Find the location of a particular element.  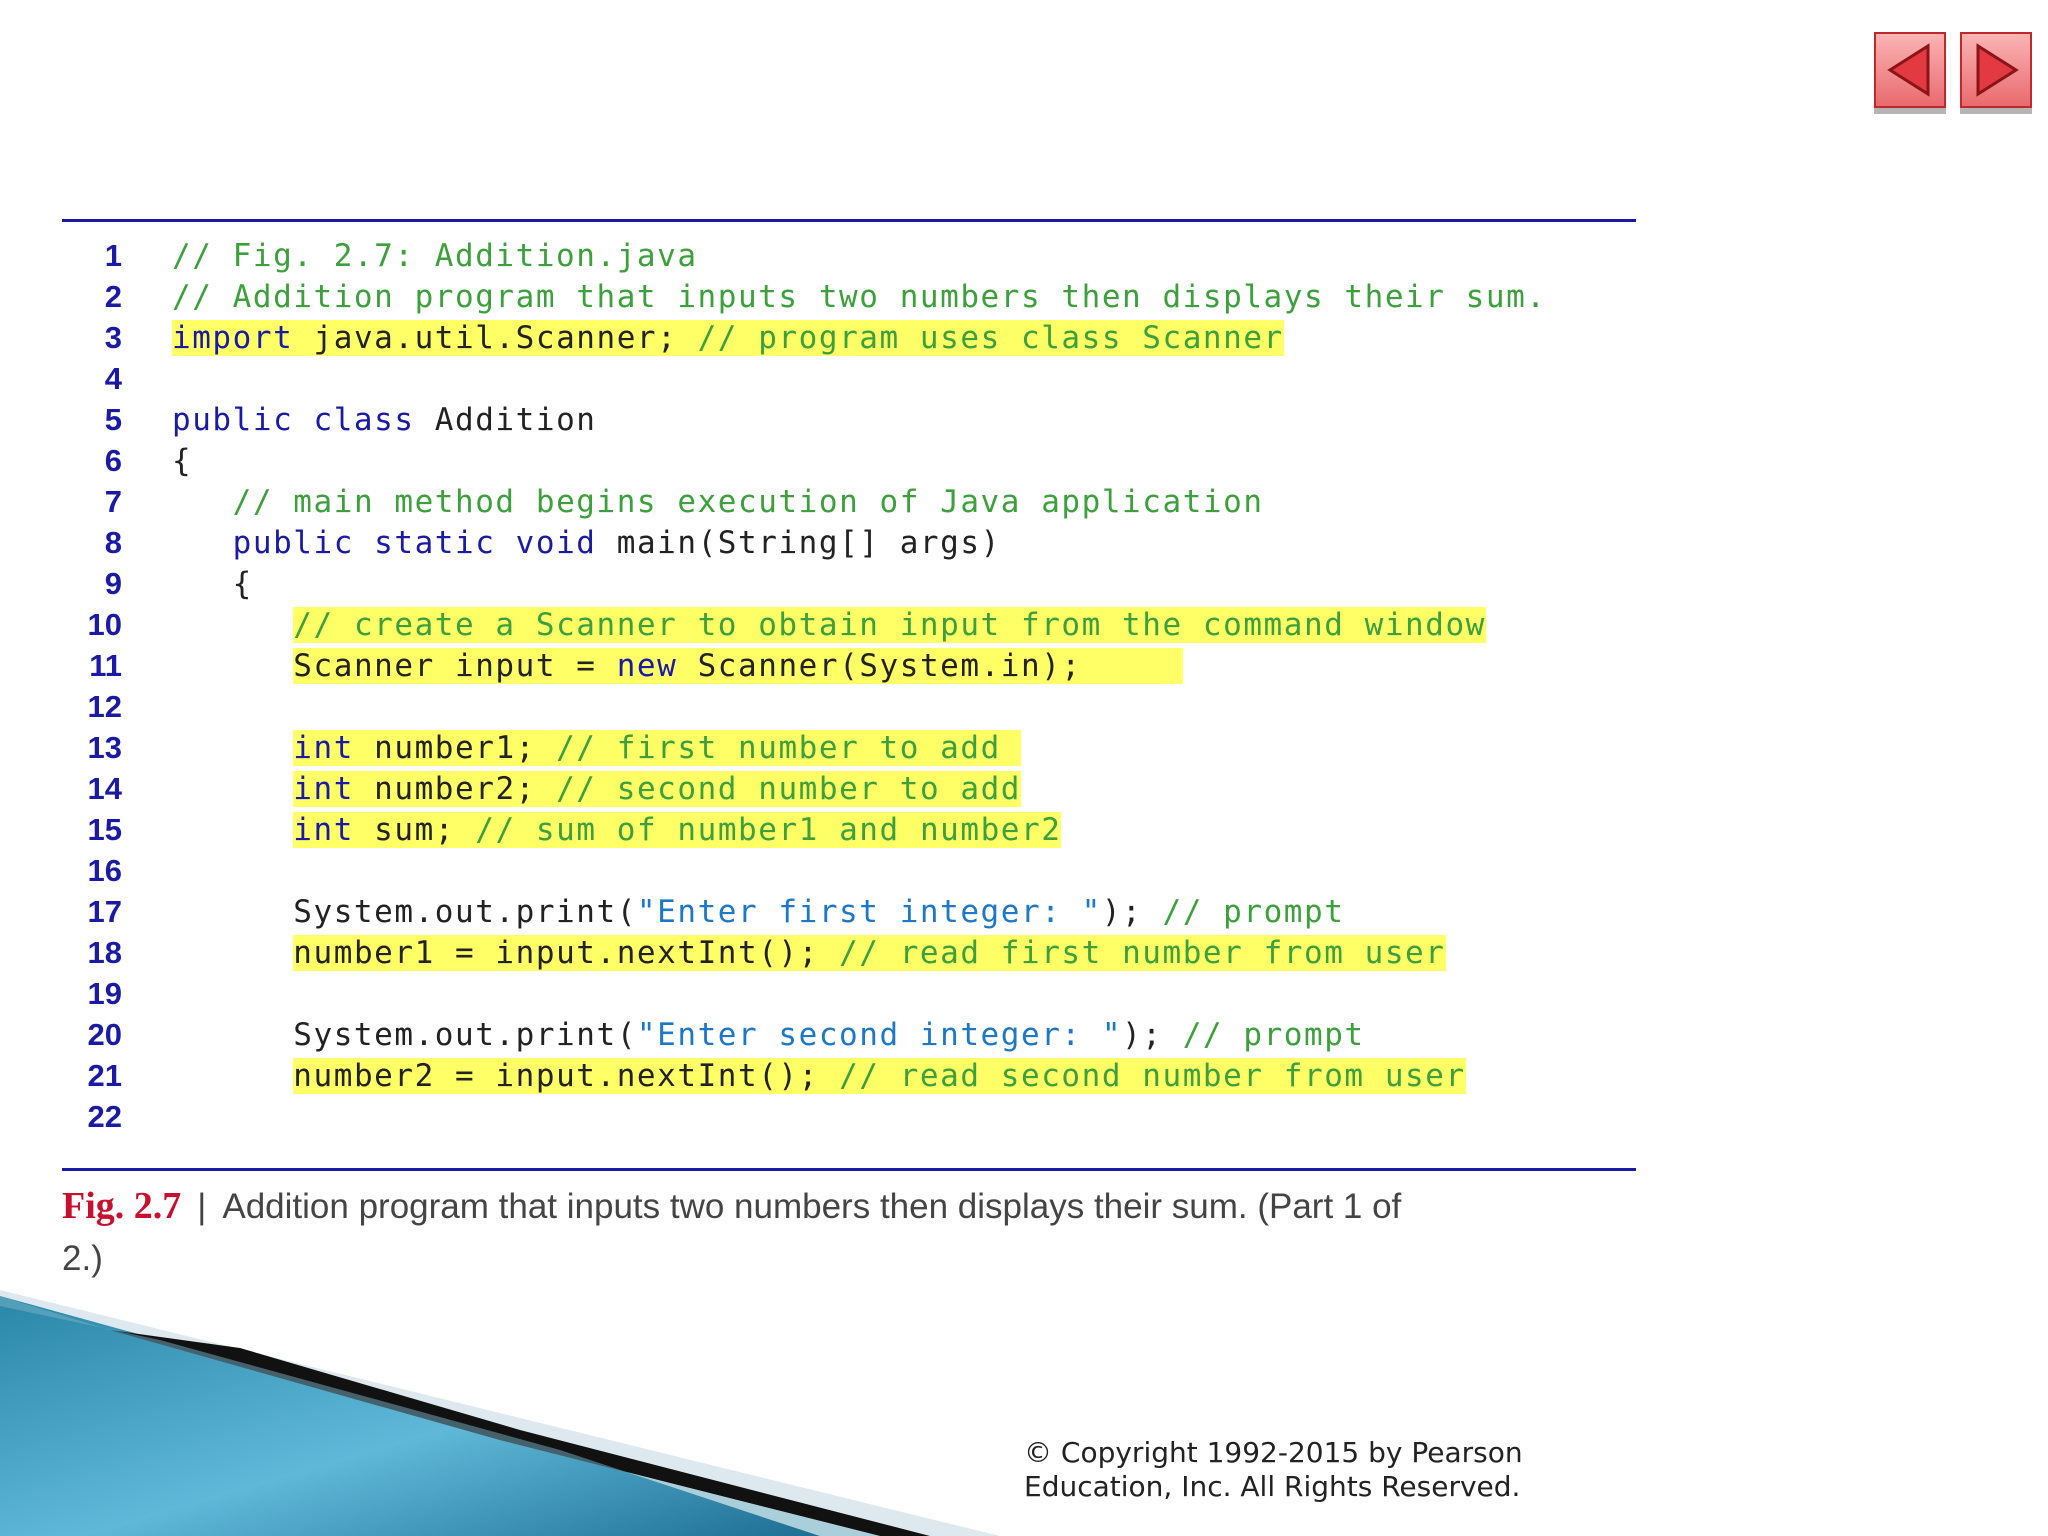

code-line: 9 { is located at coordinates (820, 584).